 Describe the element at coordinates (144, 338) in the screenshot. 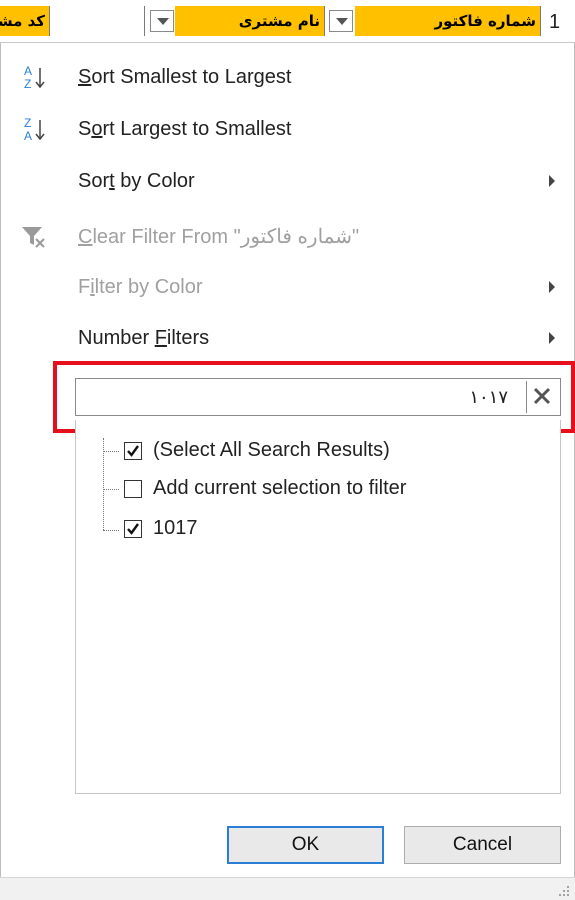

I see `menu-label: Number Filters` at that location.